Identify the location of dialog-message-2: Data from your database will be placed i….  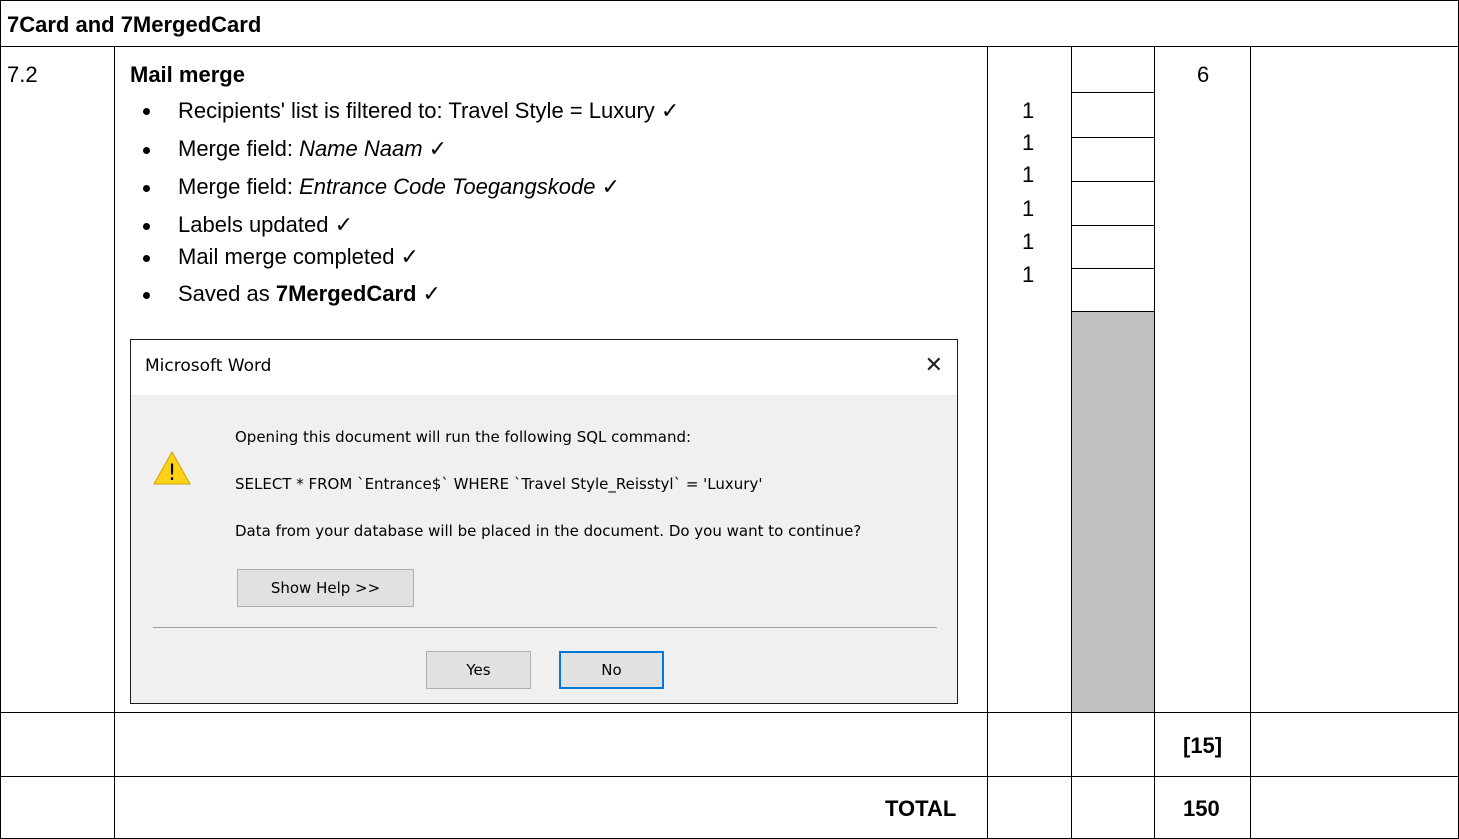
(548, 531).